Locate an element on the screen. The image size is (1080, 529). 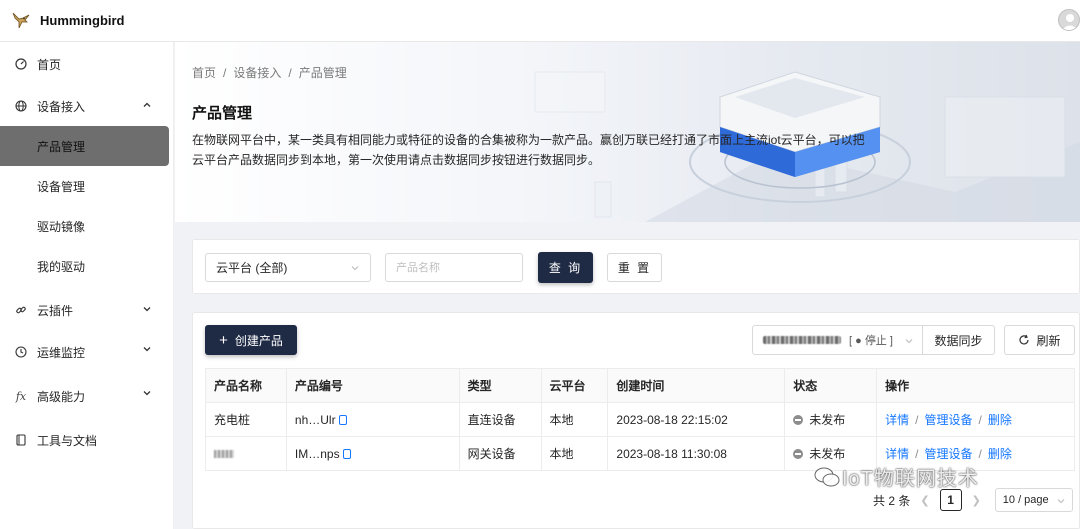
total-count: 共 2 条 is located at coordinates (892, 500).